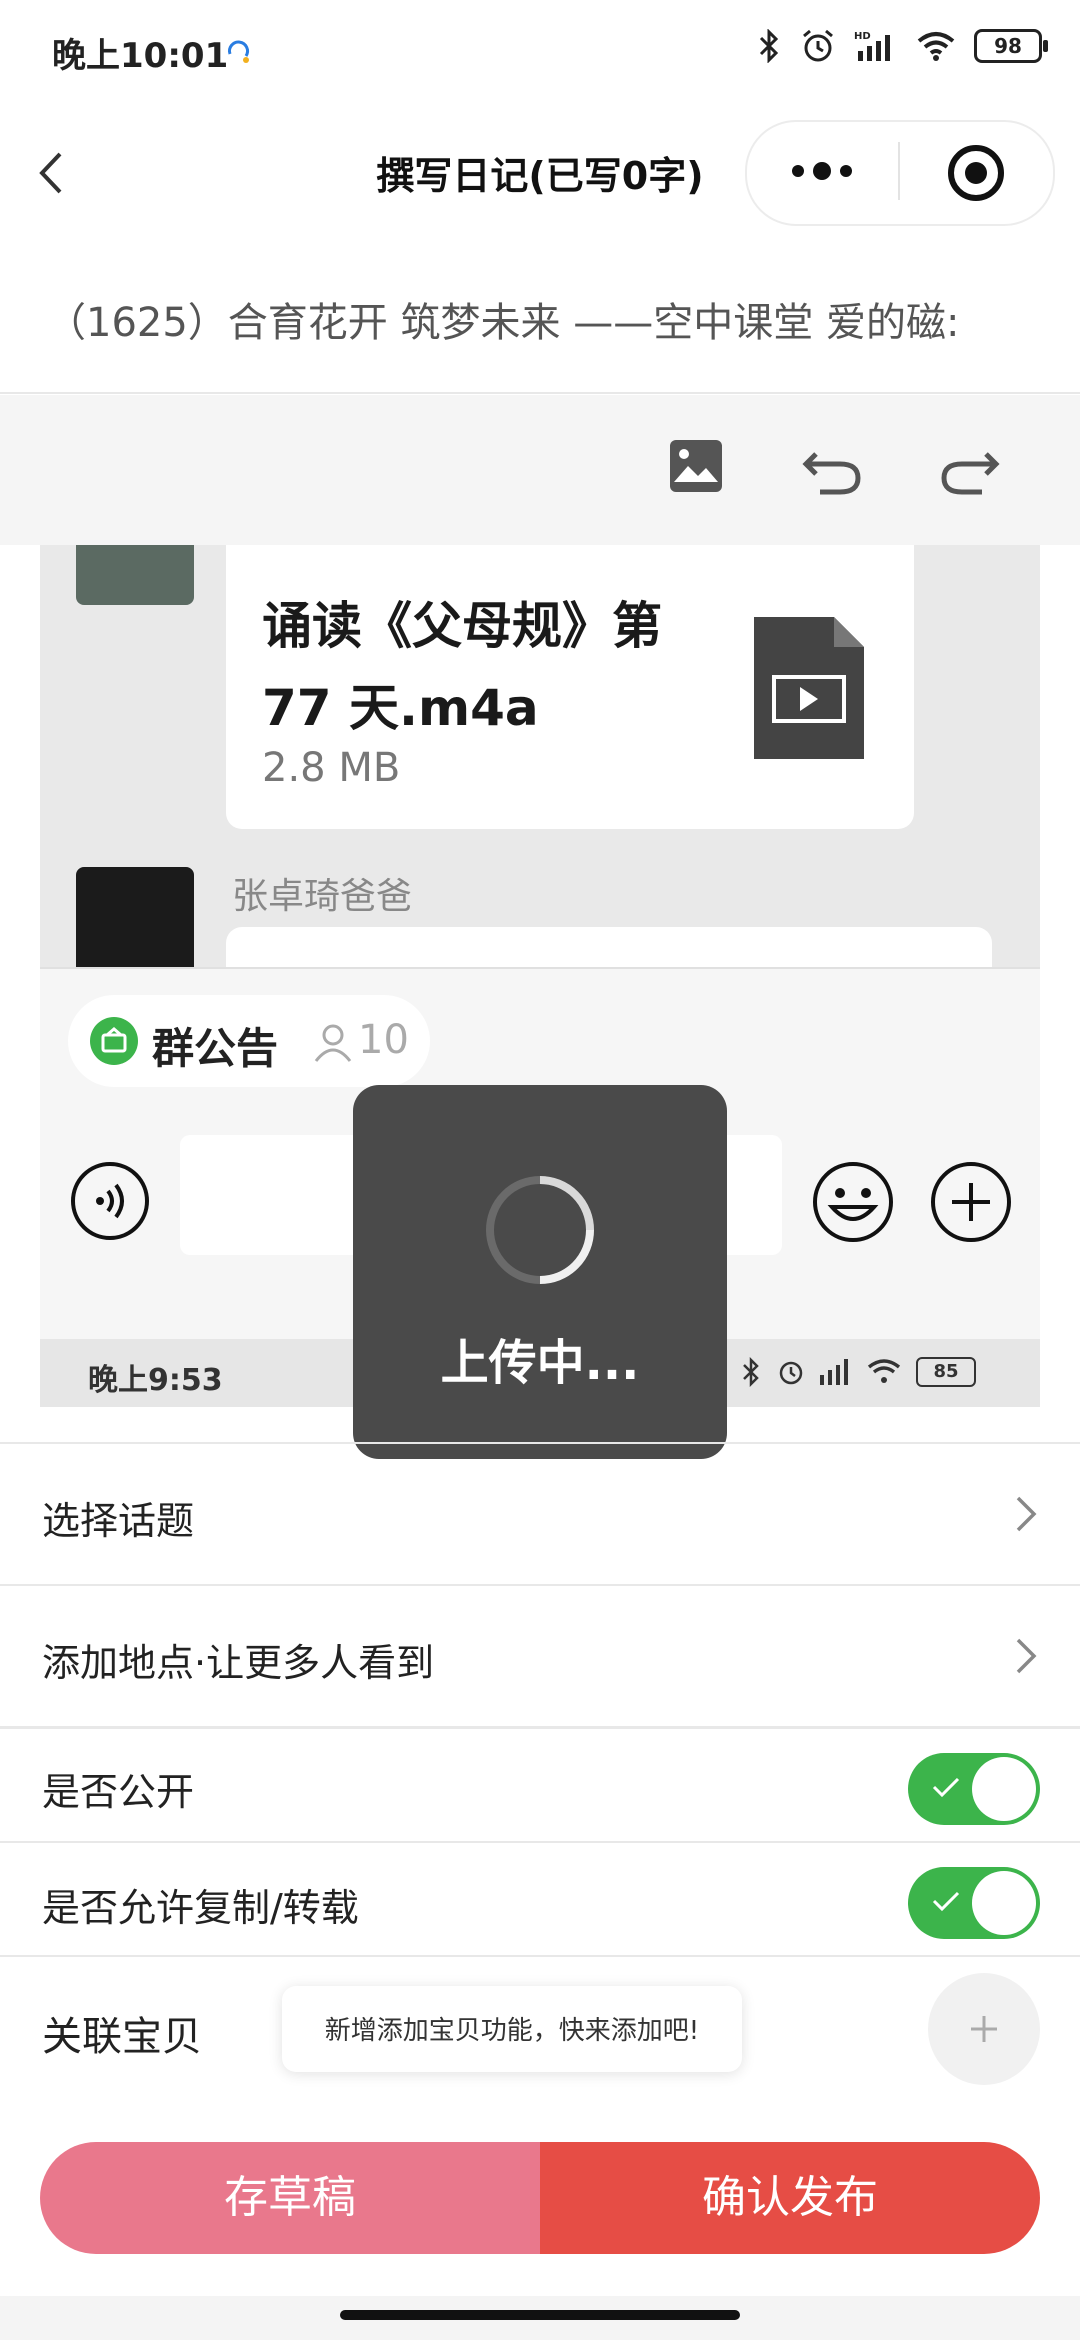  I want to click on copy-toggle, so click(974, 1903).